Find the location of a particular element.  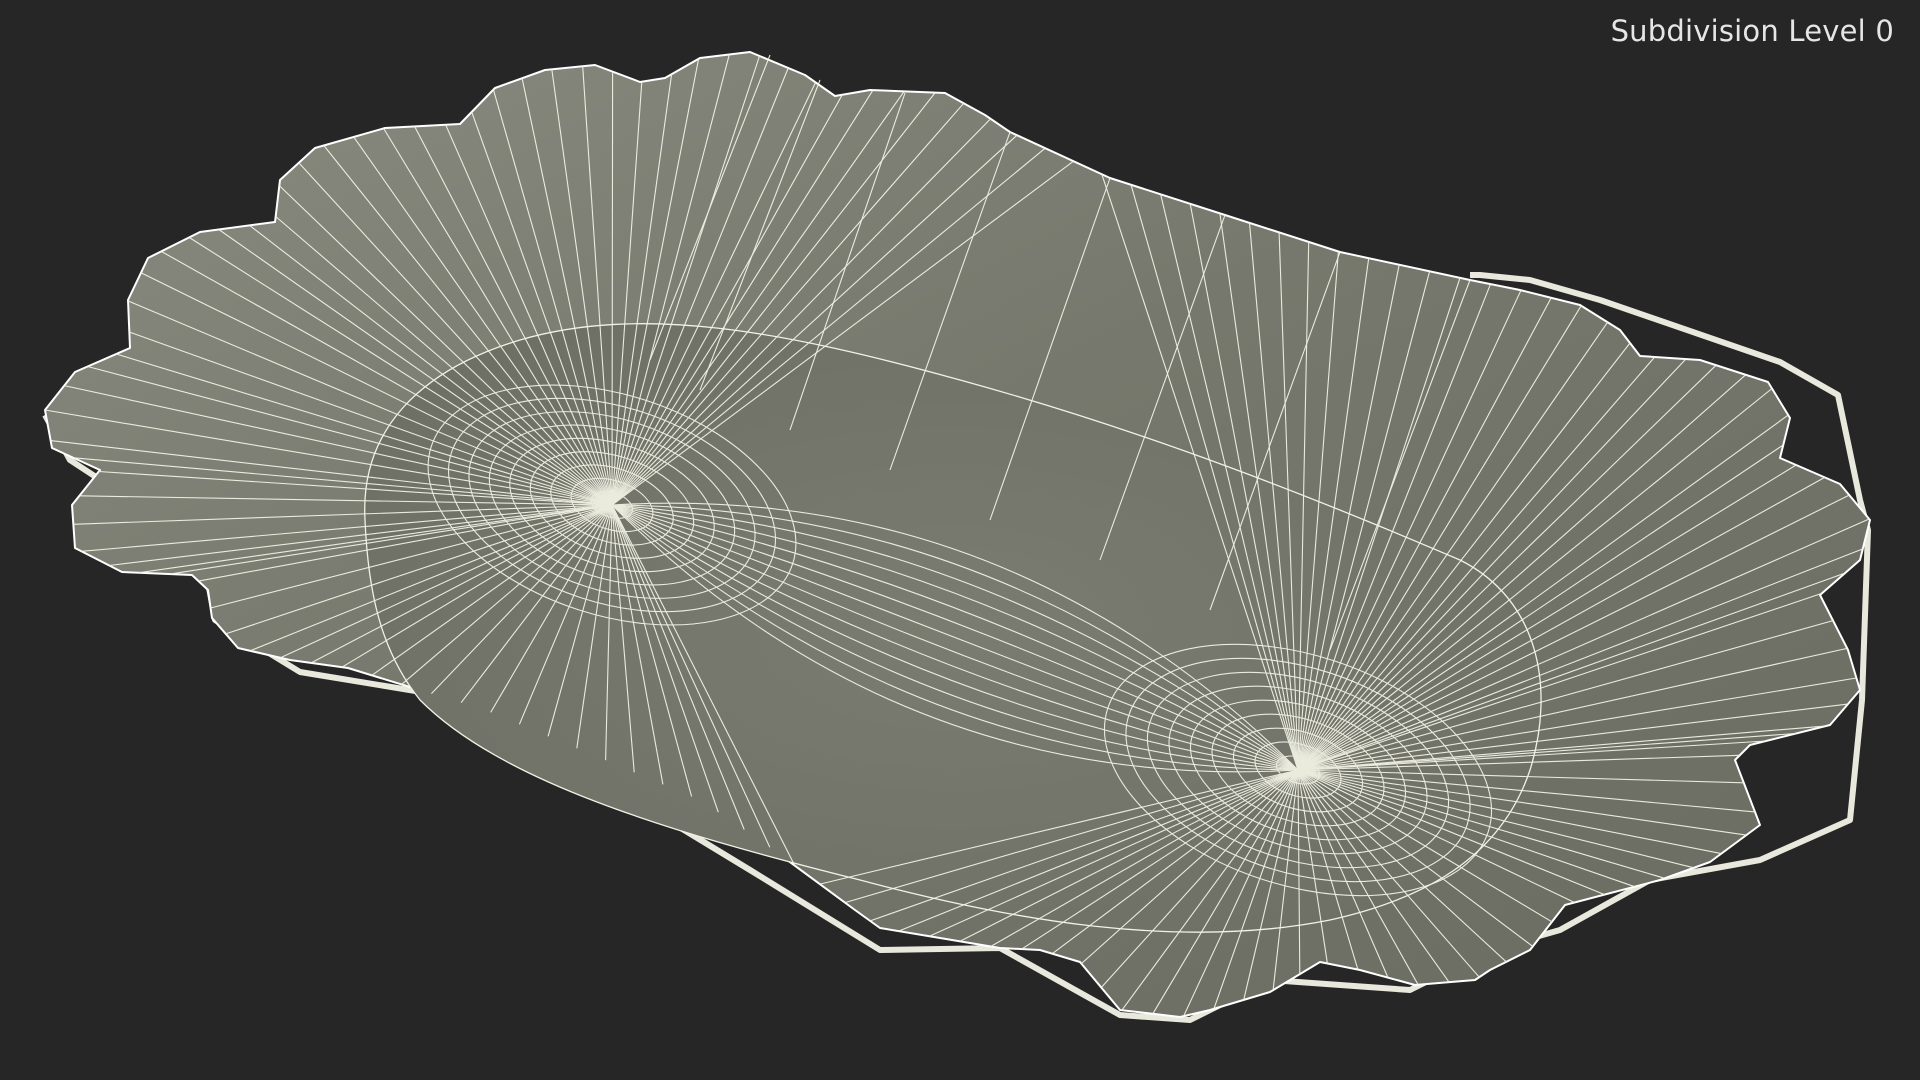

wire-edge is located at coordinates (612, 288).